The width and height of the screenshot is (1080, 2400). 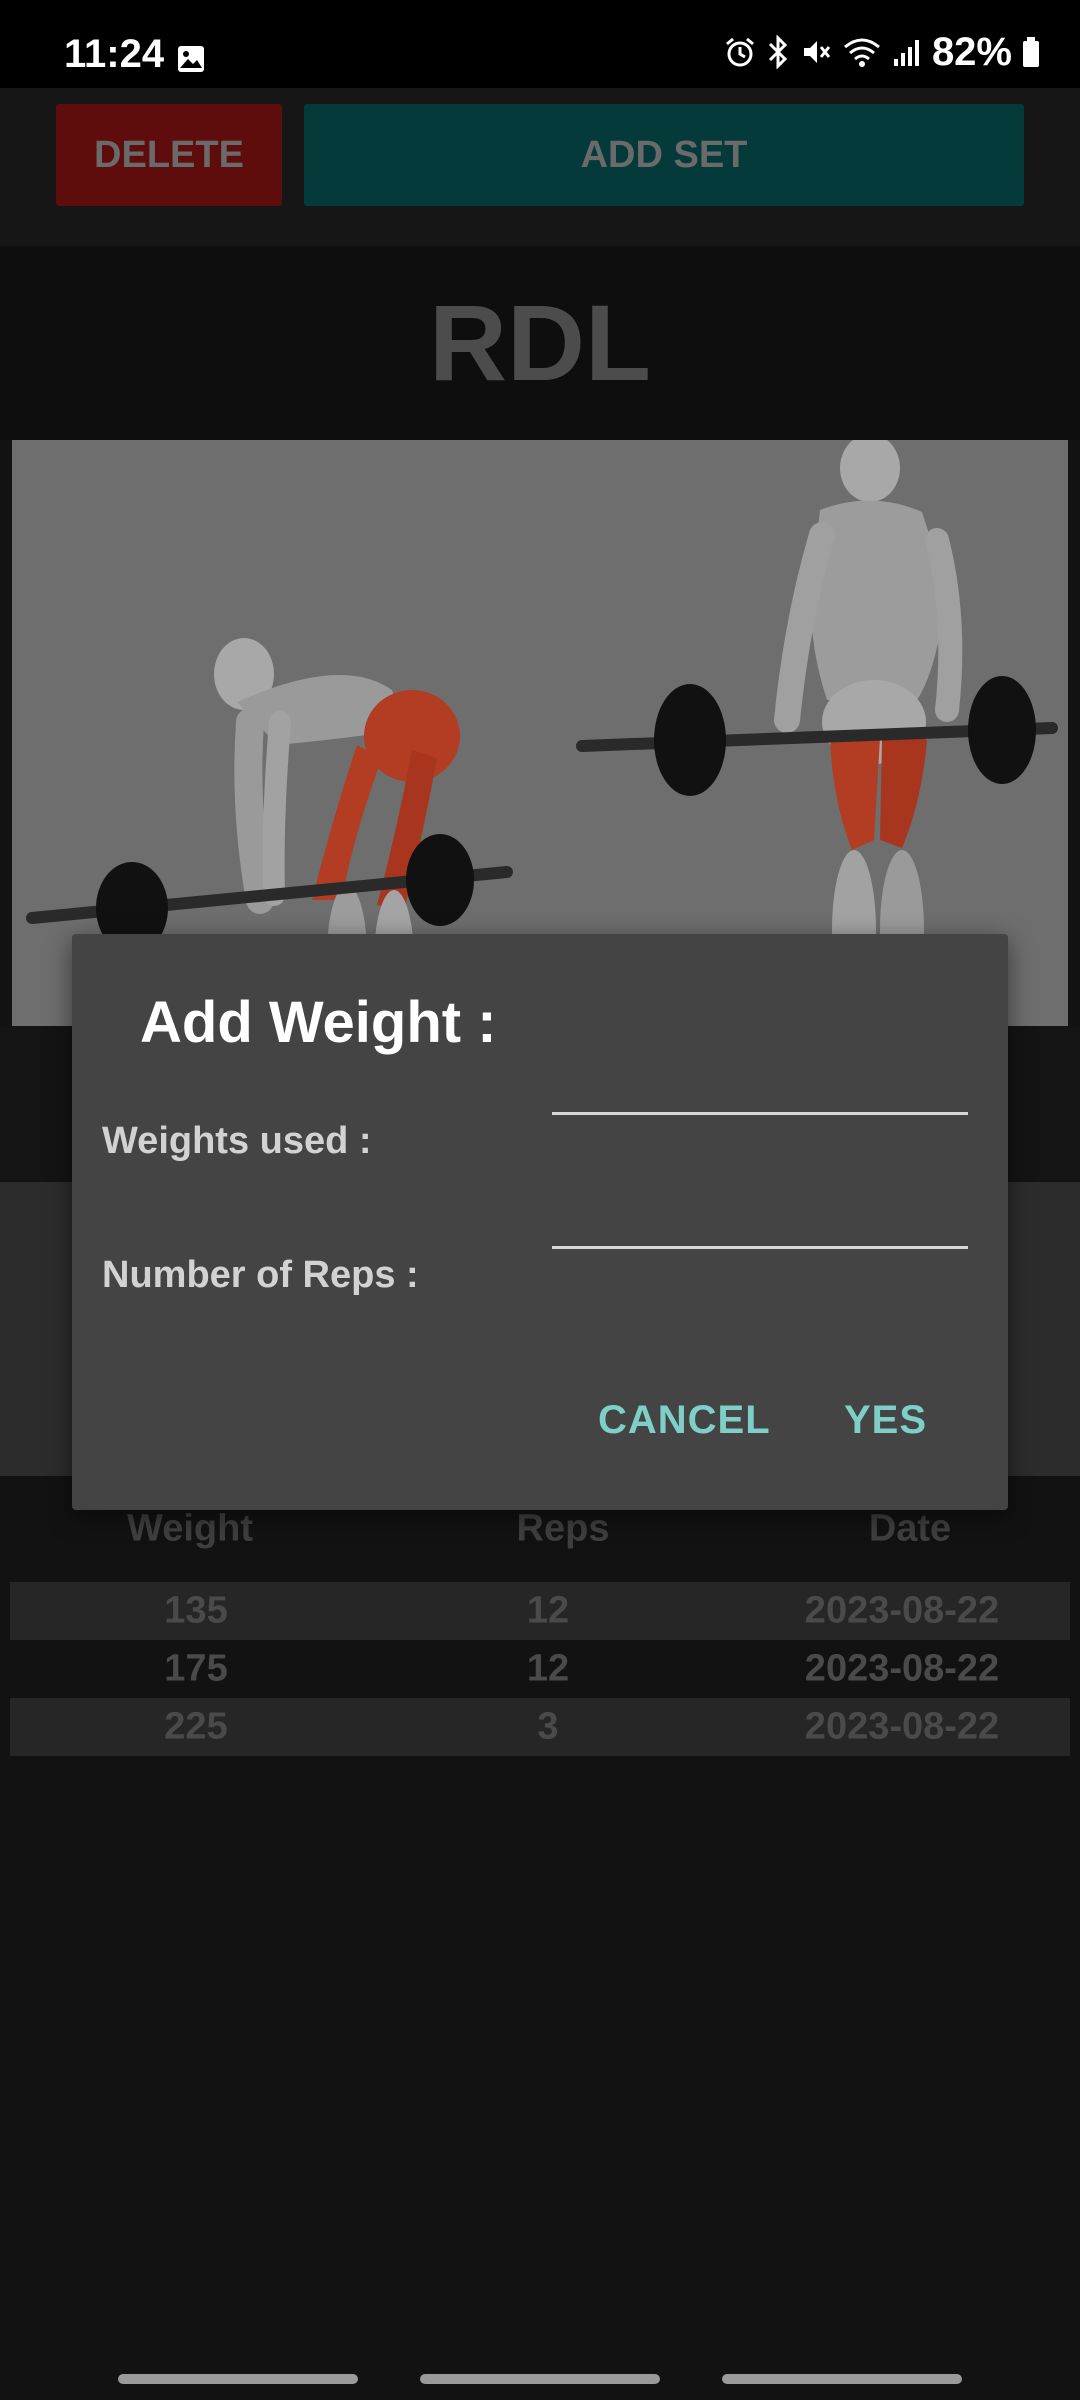 I want to click on header-date: Date, so click(x=910, y=1528).